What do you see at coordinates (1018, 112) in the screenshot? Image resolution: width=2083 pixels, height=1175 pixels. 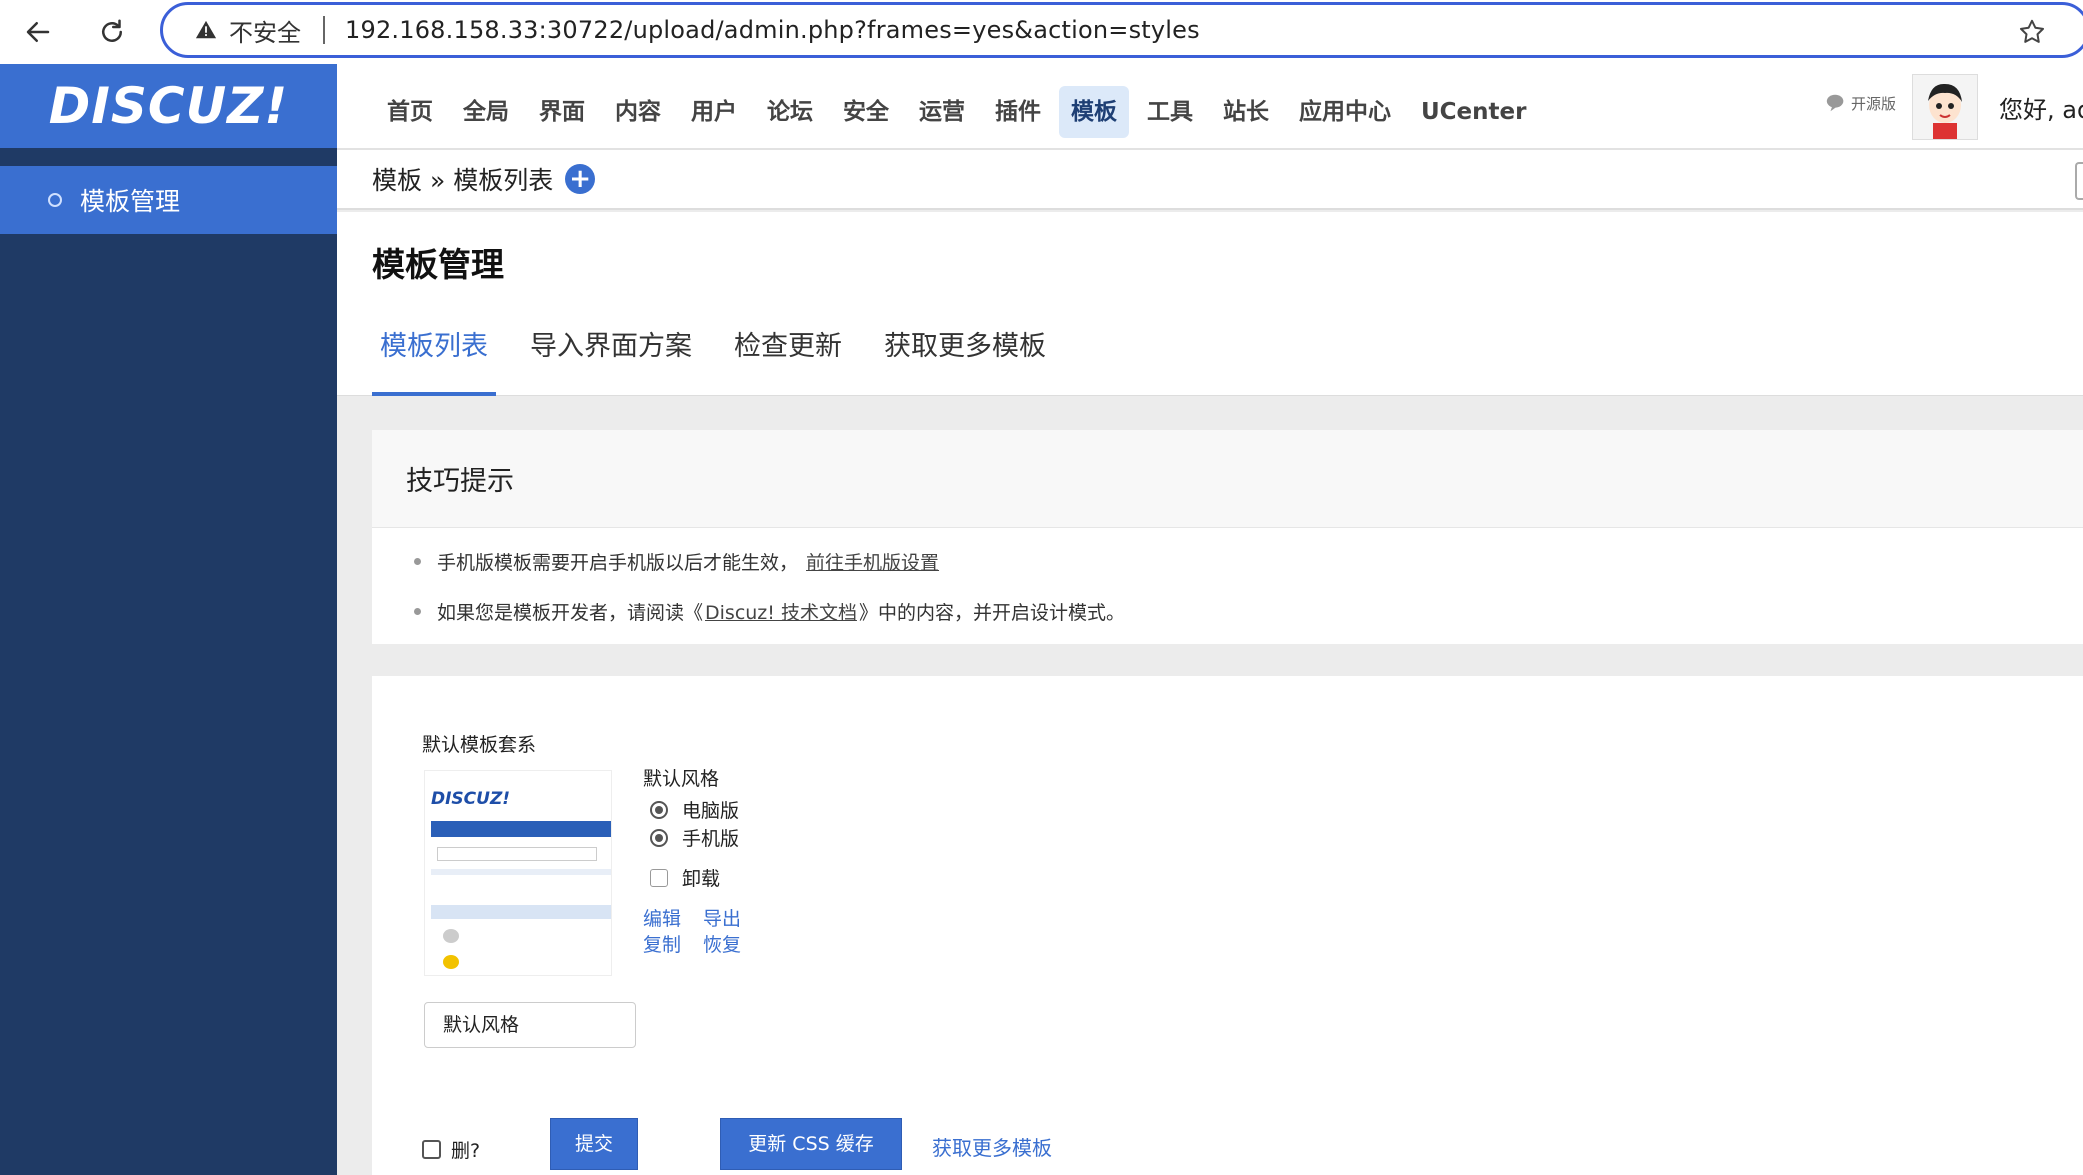 I see `top-nav-item: 插件` at bounding box center [1018, 112].